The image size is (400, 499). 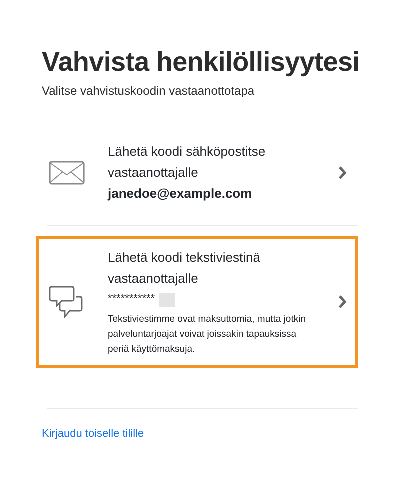 What do you see at coordinates (149, 91) in the screenshot?
I see `page-subtitle: Valitse vahvistuskoodin vastaanottotapa` at bounding box center [149, 91].